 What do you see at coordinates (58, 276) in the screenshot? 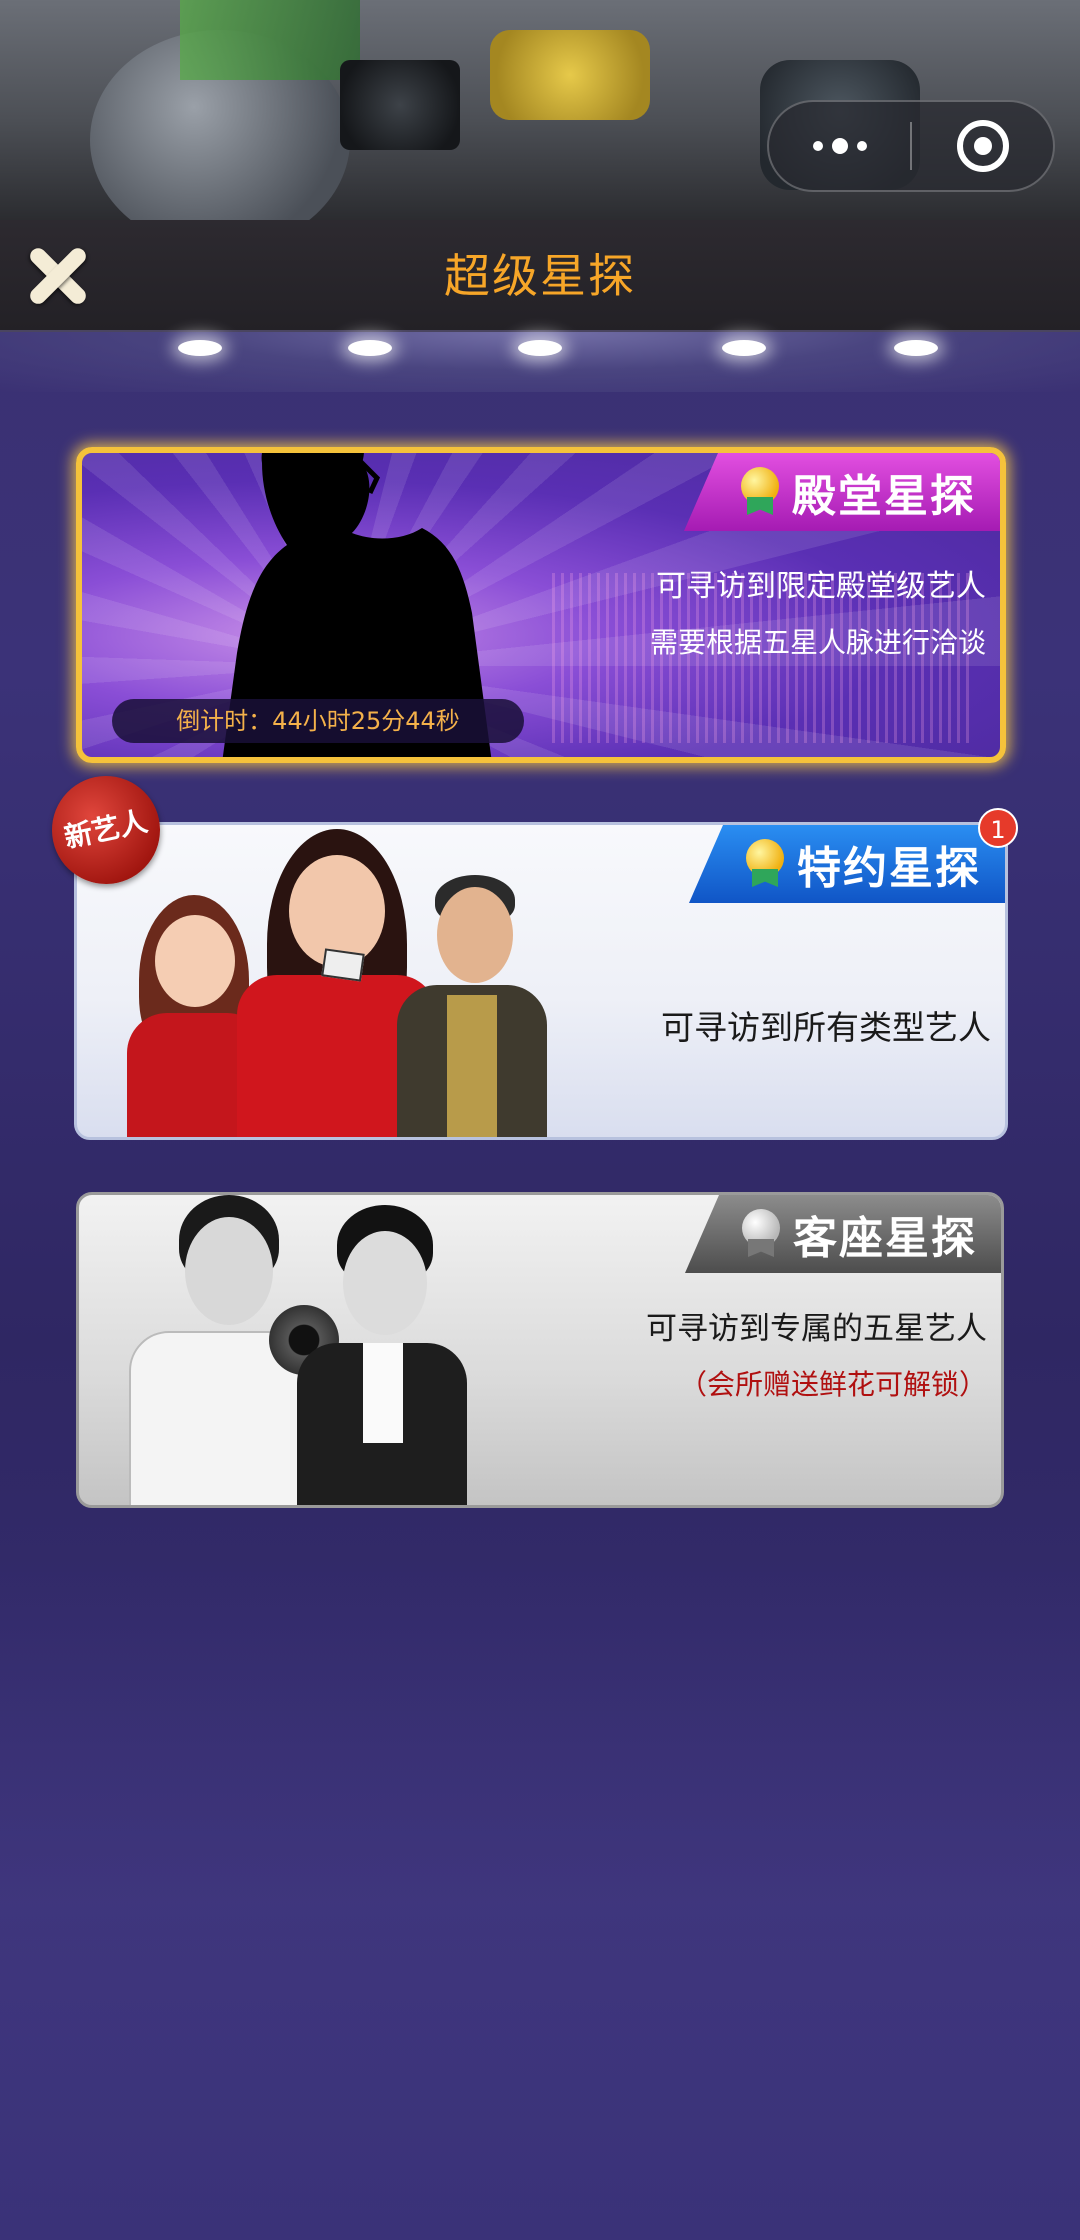
I see `close-button` at bounding box center [58, 276].